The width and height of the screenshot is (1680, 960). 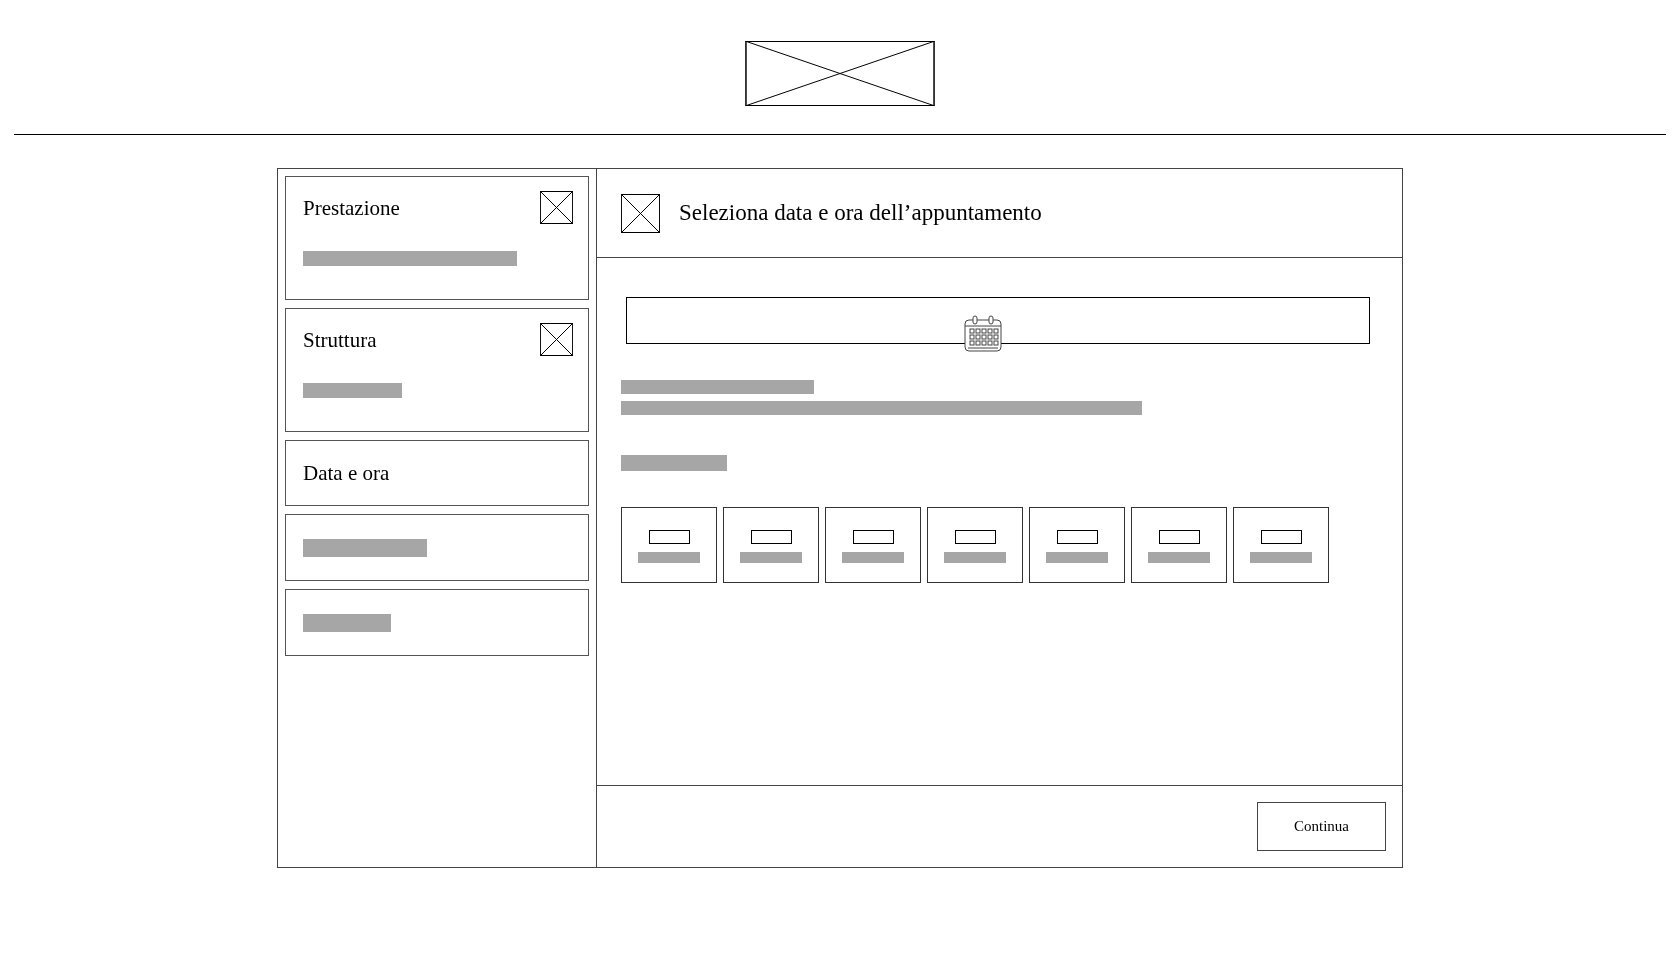 I want to click on step-card: Struttura, so click(x=437, y=370).